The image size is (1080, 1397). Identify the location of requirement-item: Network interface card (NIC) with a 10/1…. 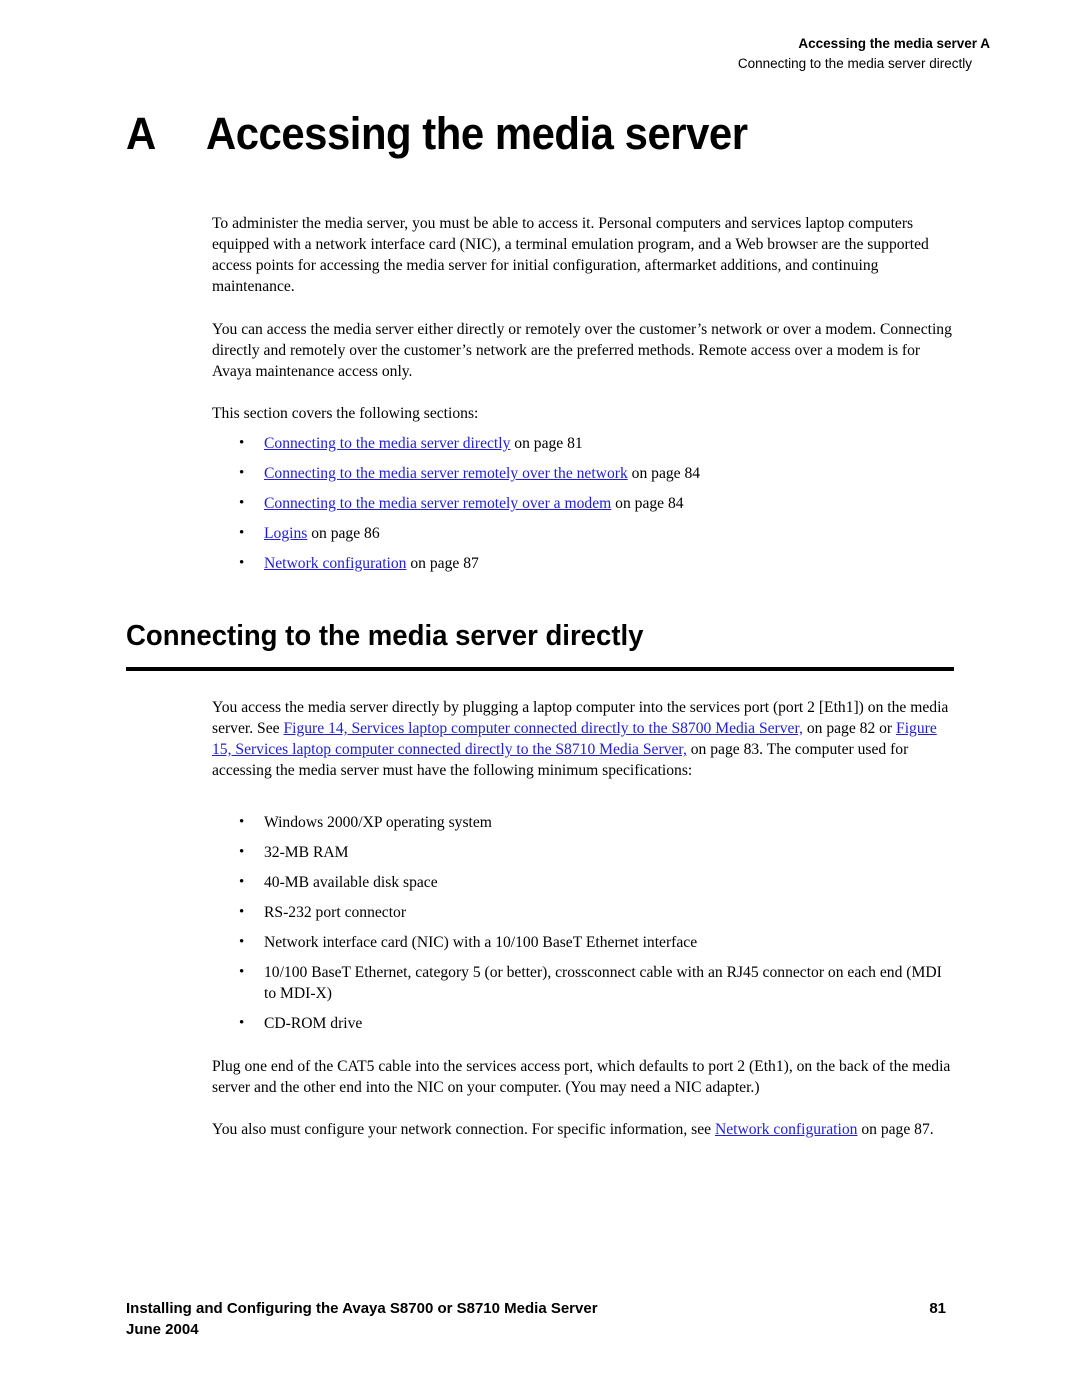
(584, 942).